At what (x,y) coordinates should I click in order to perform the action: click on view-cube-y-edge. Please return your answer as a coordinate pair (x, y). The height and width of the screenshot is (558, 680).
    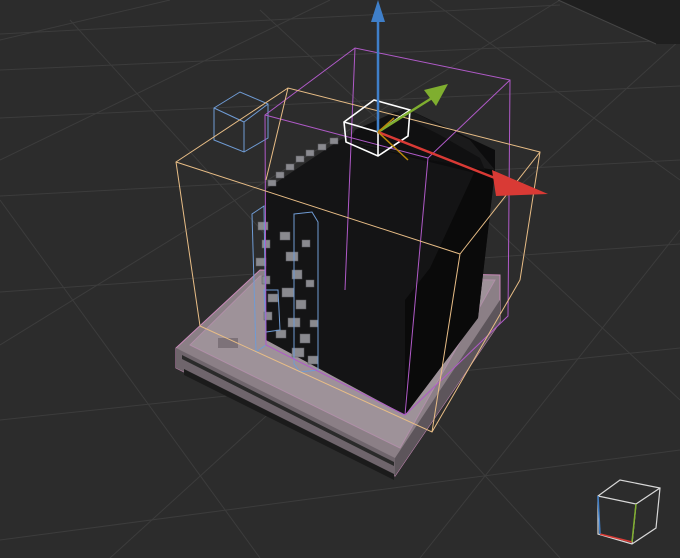
    Looking at the image, I should click on (634, 523).